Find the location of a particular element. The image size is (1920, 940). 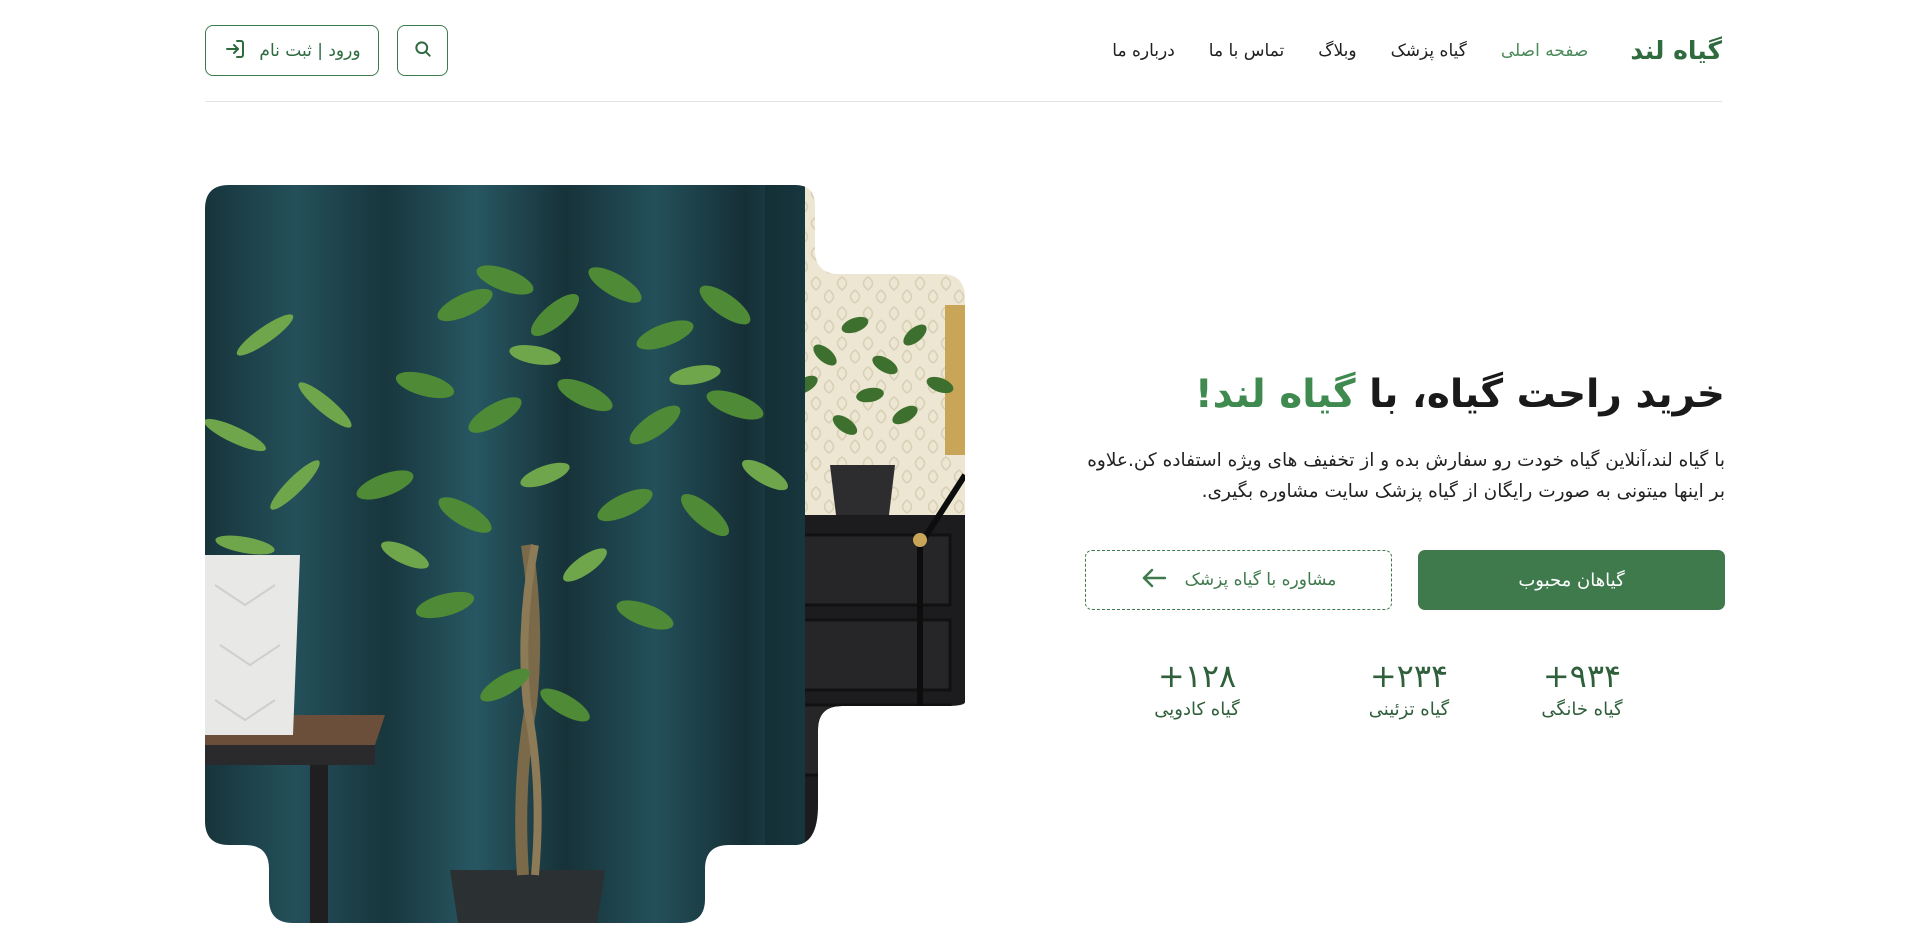

plant-doctor-consult-button: مشاوره با گیاه پزشک is located at coordinates (1238, 580).